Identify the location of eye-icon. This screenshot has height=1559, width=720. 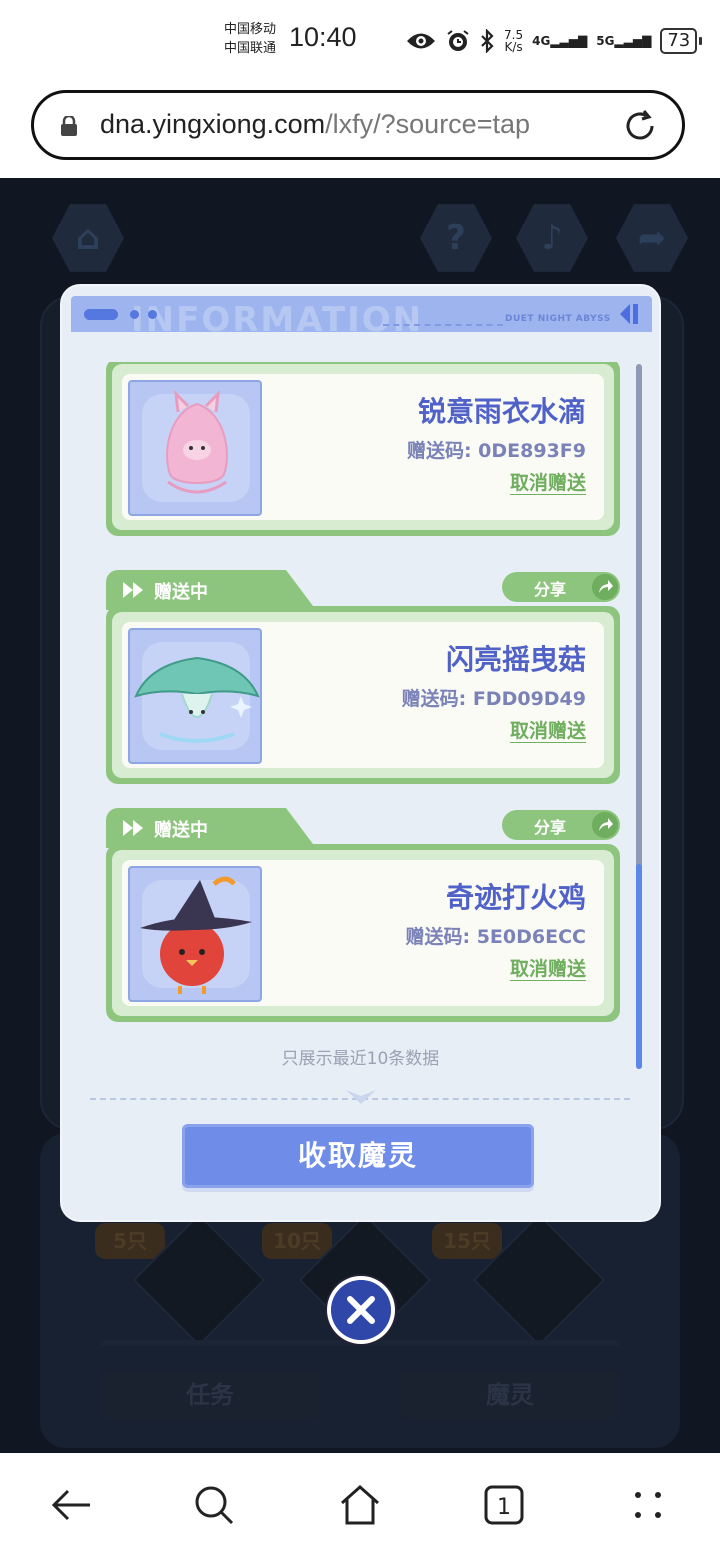
(421, 41).